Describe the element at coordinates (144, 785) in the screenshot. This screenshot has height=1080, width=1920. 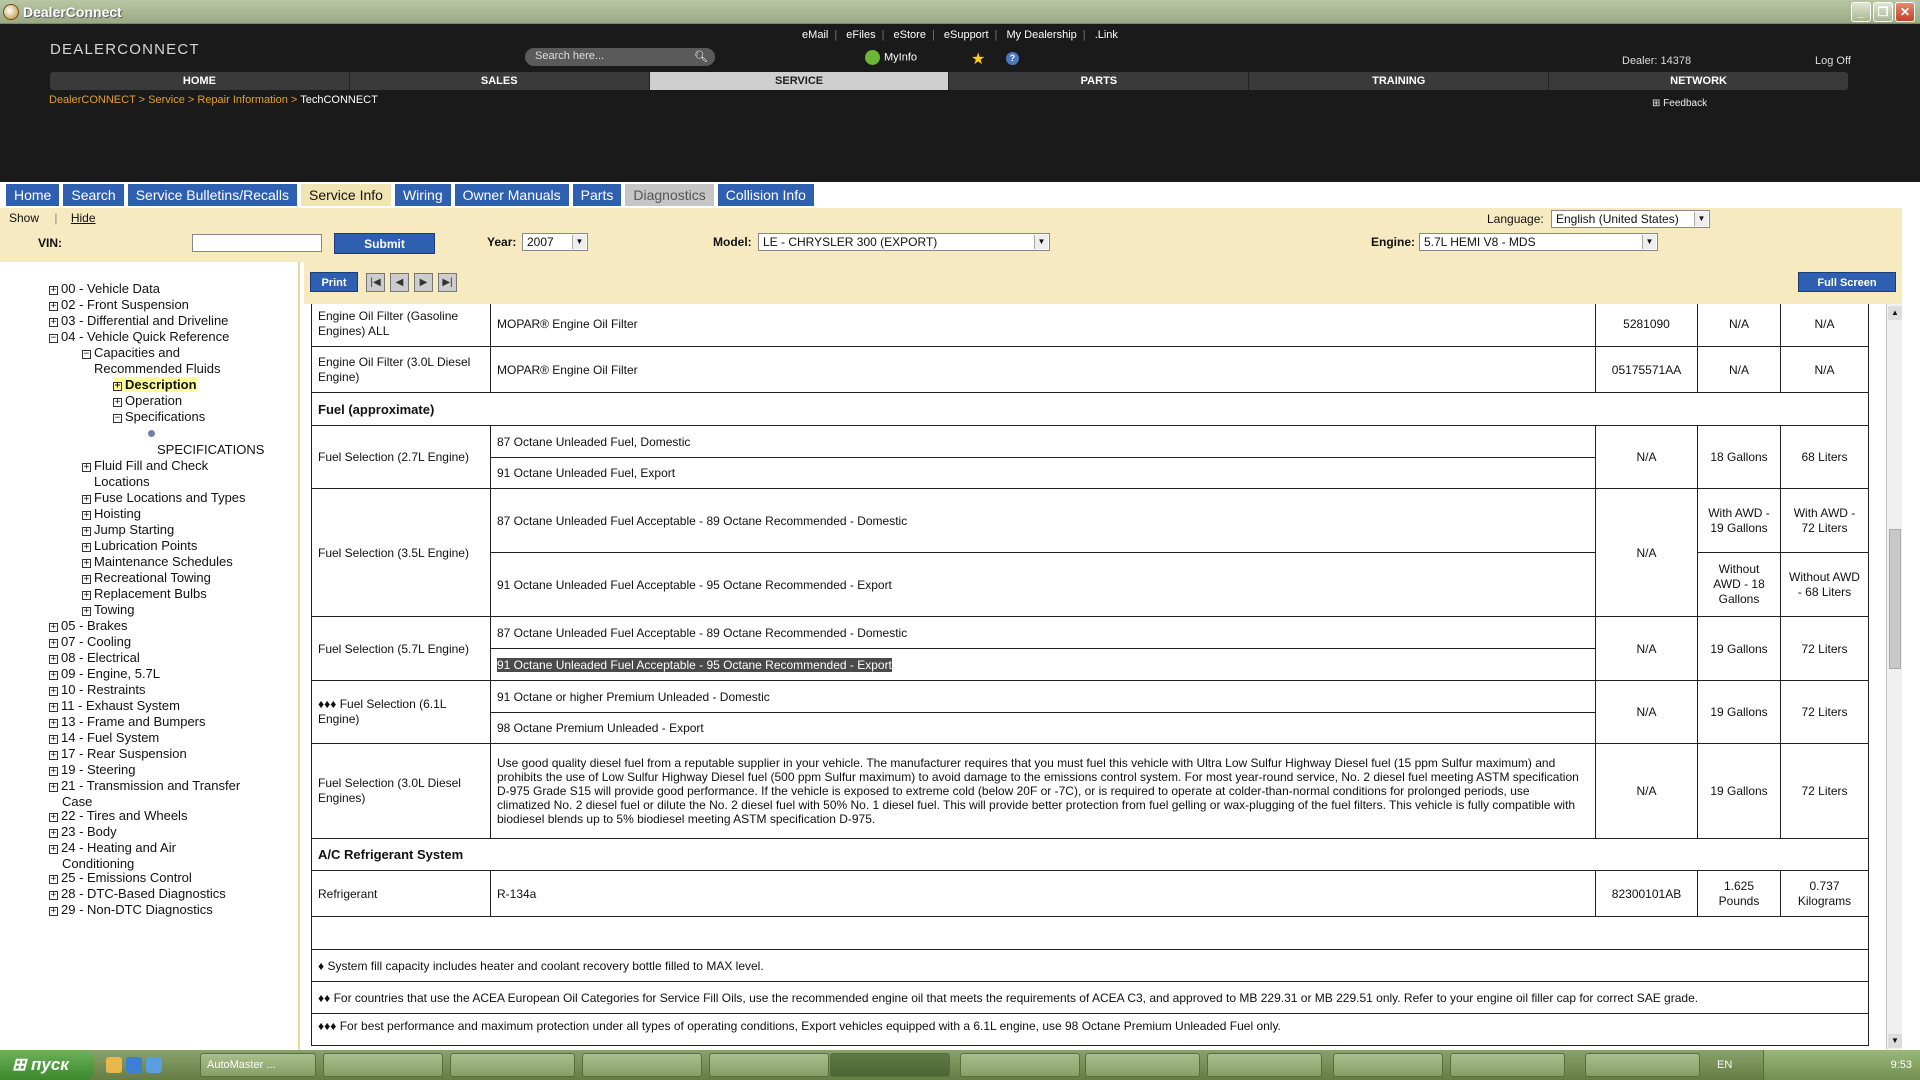
I see `tree-item: +21 - Transmission and Transfer` at that location.